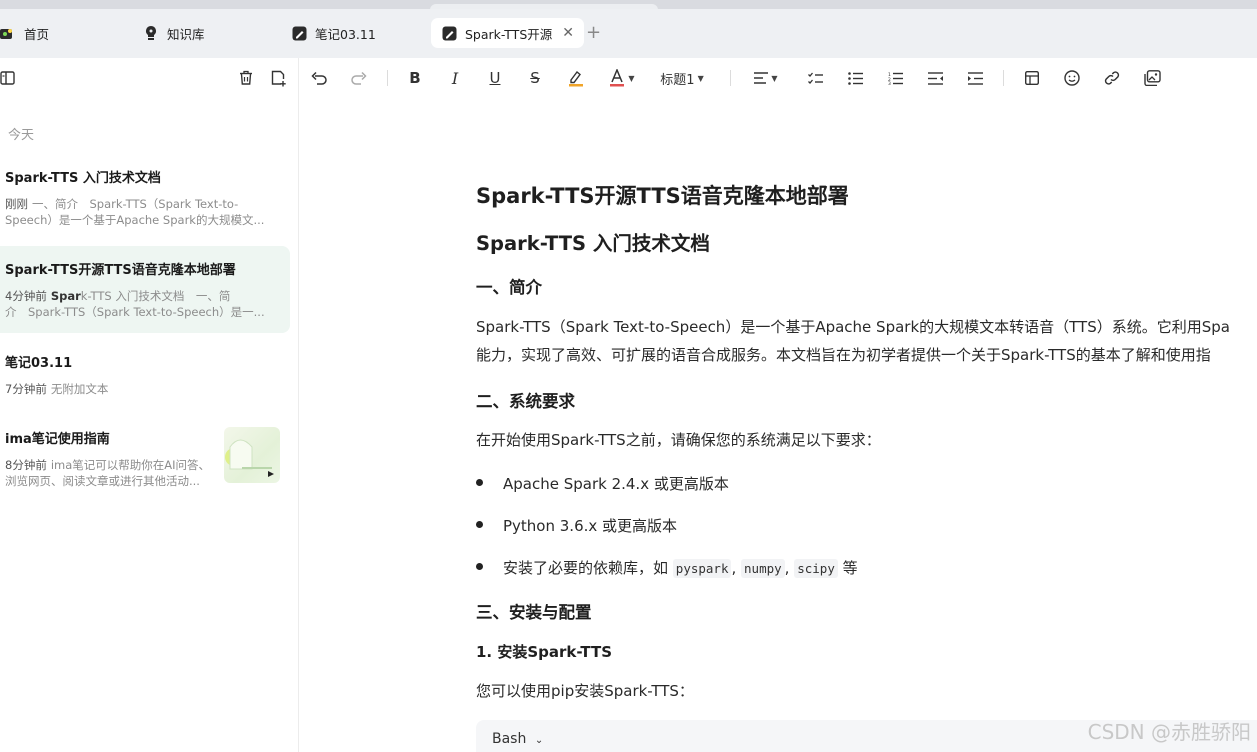 This screenshot has height=752, width=1257. I want to click on outdent-icon, so click(935, 78).